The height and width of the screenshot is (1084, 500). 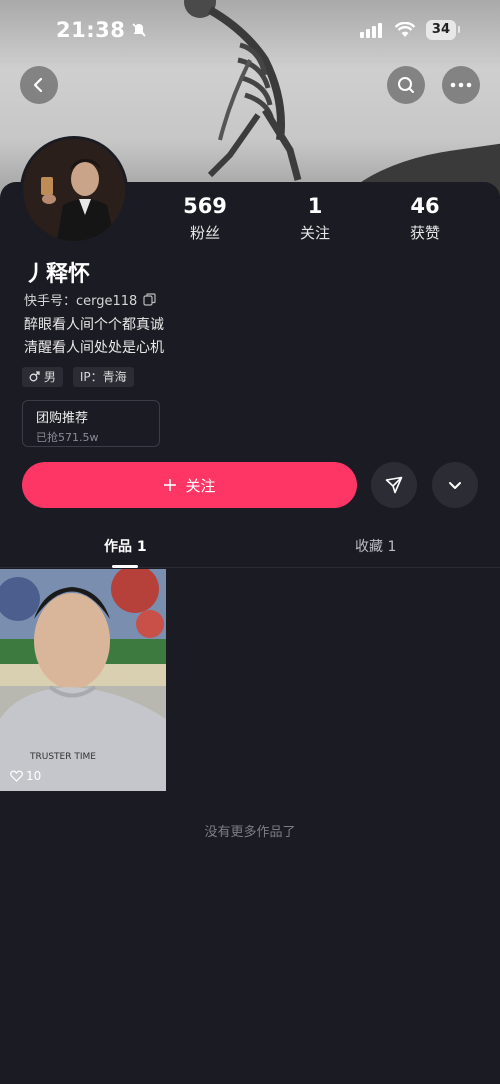 I want to click on follow-button: 关注, so click(x=189, y=485).